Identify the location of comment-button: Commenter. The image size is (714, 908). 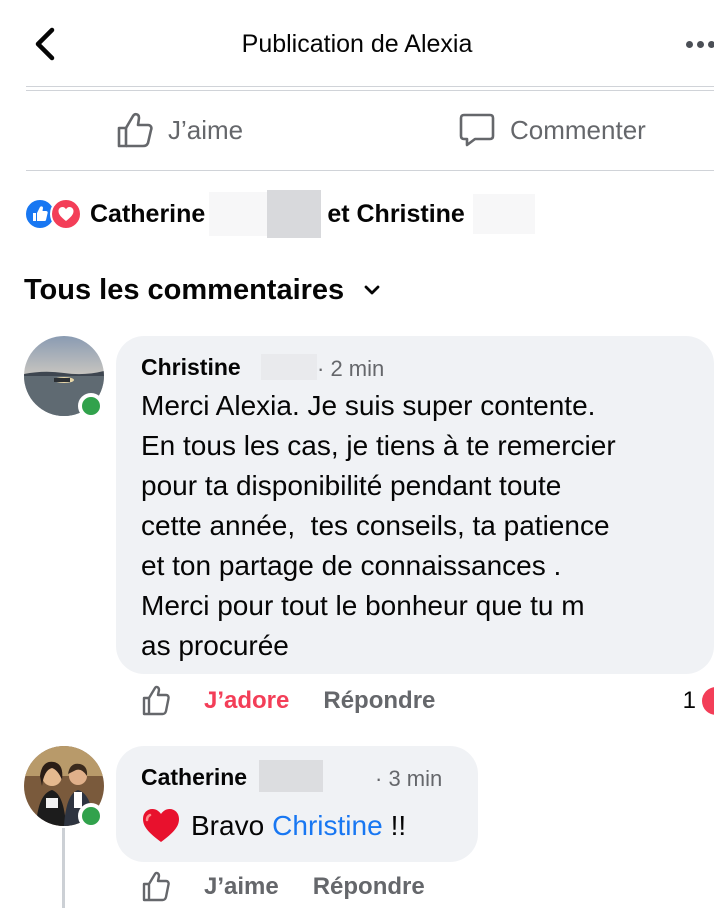
(552, 130).